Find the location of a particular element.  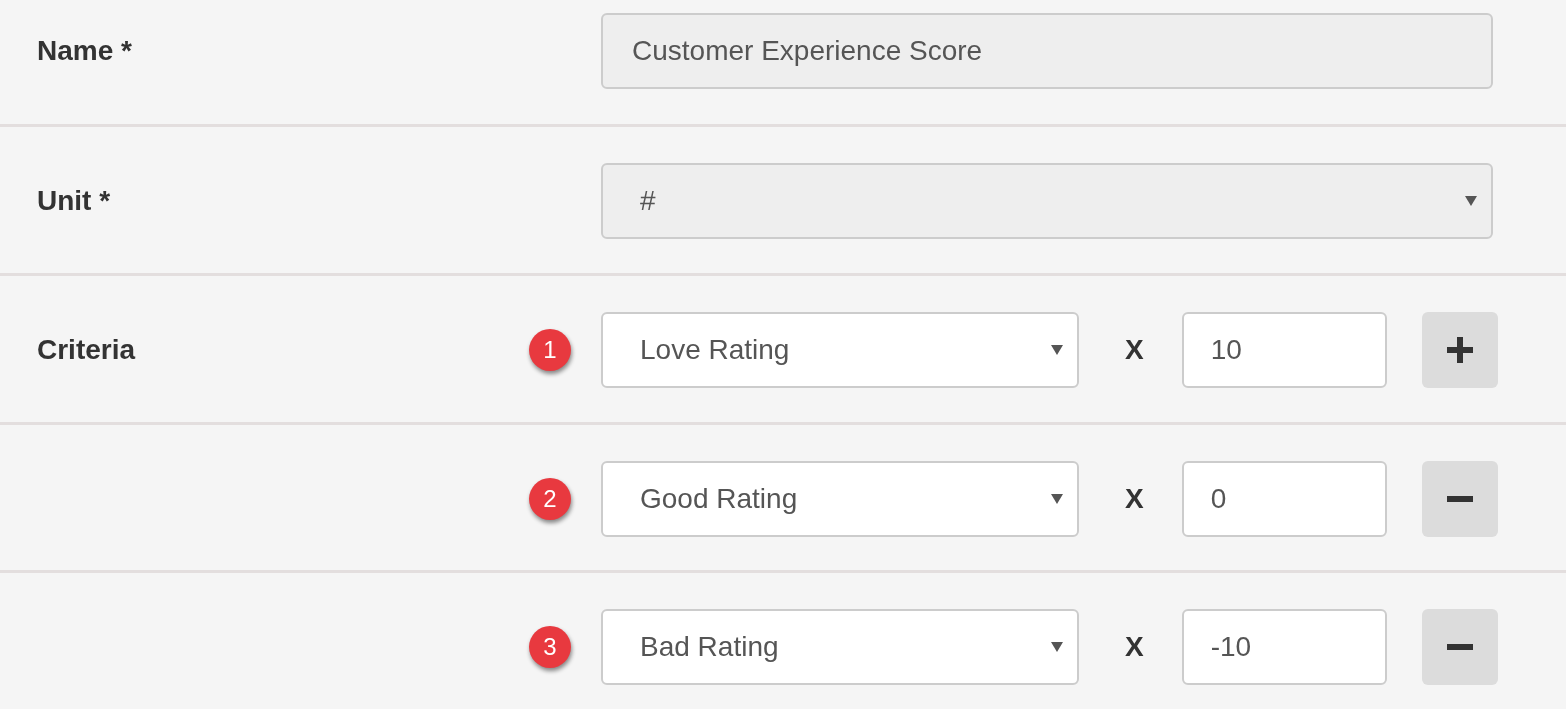

field-label: Name * is located at coordinates (85, 51).